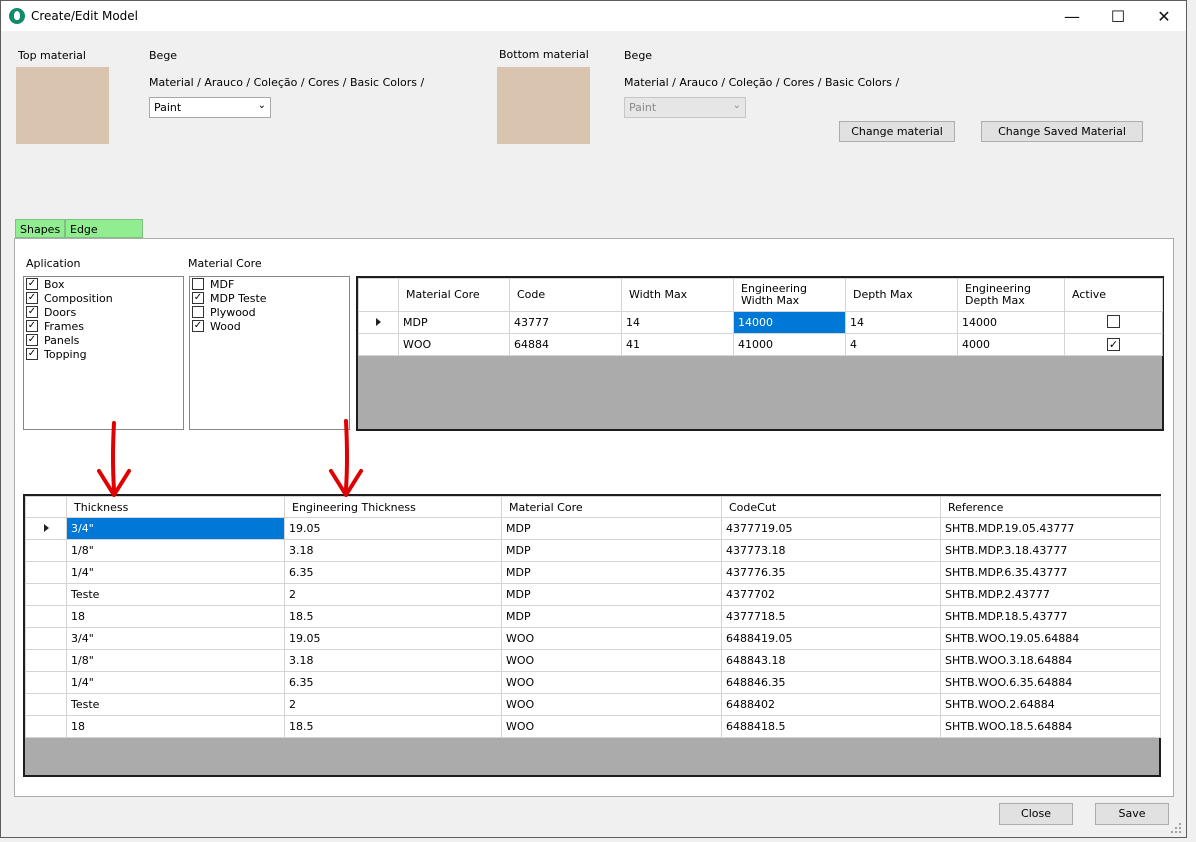  Describe the element at coordinates (210, 107) in the screenshot. I see `top-material-finish-select: Paint ⌄` at that location.